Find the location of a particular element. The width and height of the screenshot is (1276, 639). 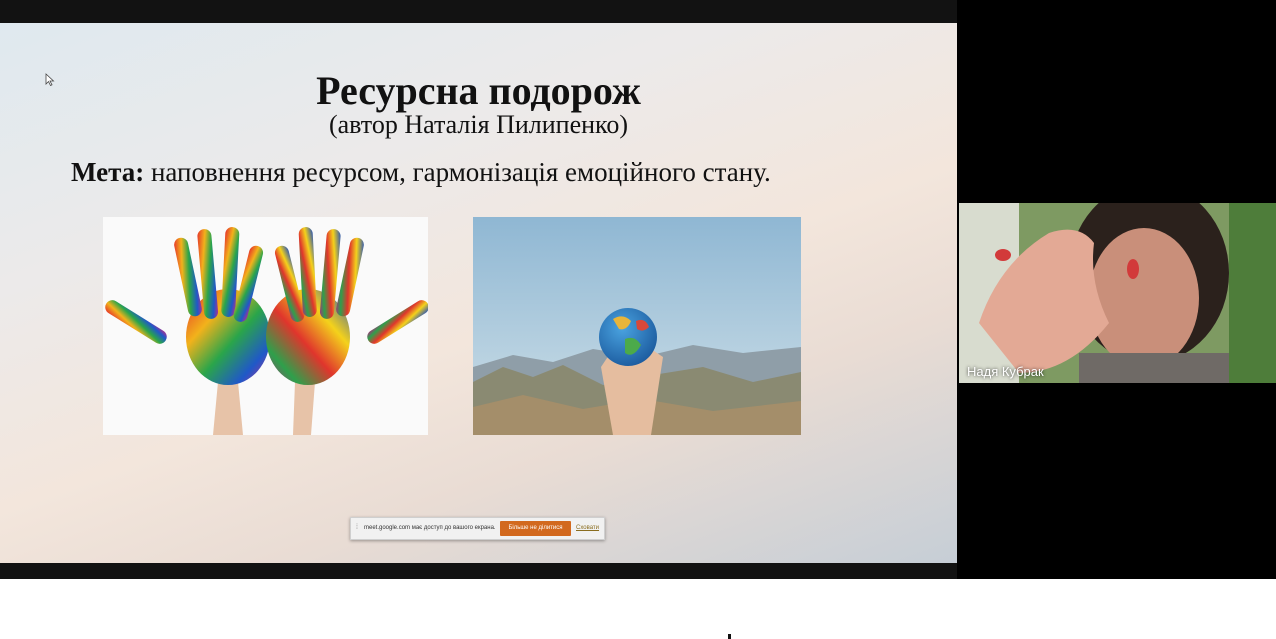

painted-hands-image is located at coordinates (265, 326).